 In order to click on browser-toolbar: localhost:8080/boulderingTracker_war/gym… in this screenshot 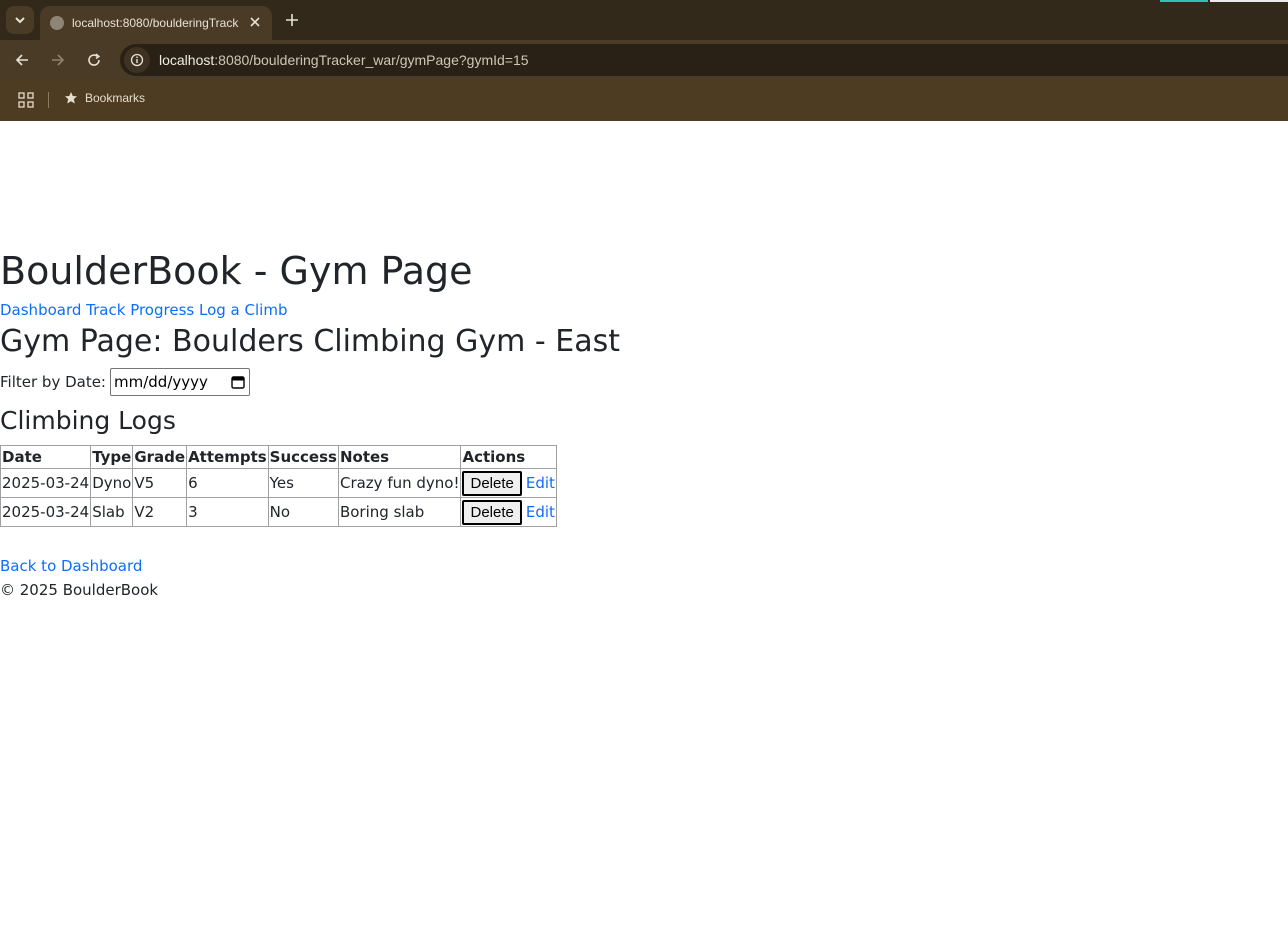, I will do `click(644, 60)`.